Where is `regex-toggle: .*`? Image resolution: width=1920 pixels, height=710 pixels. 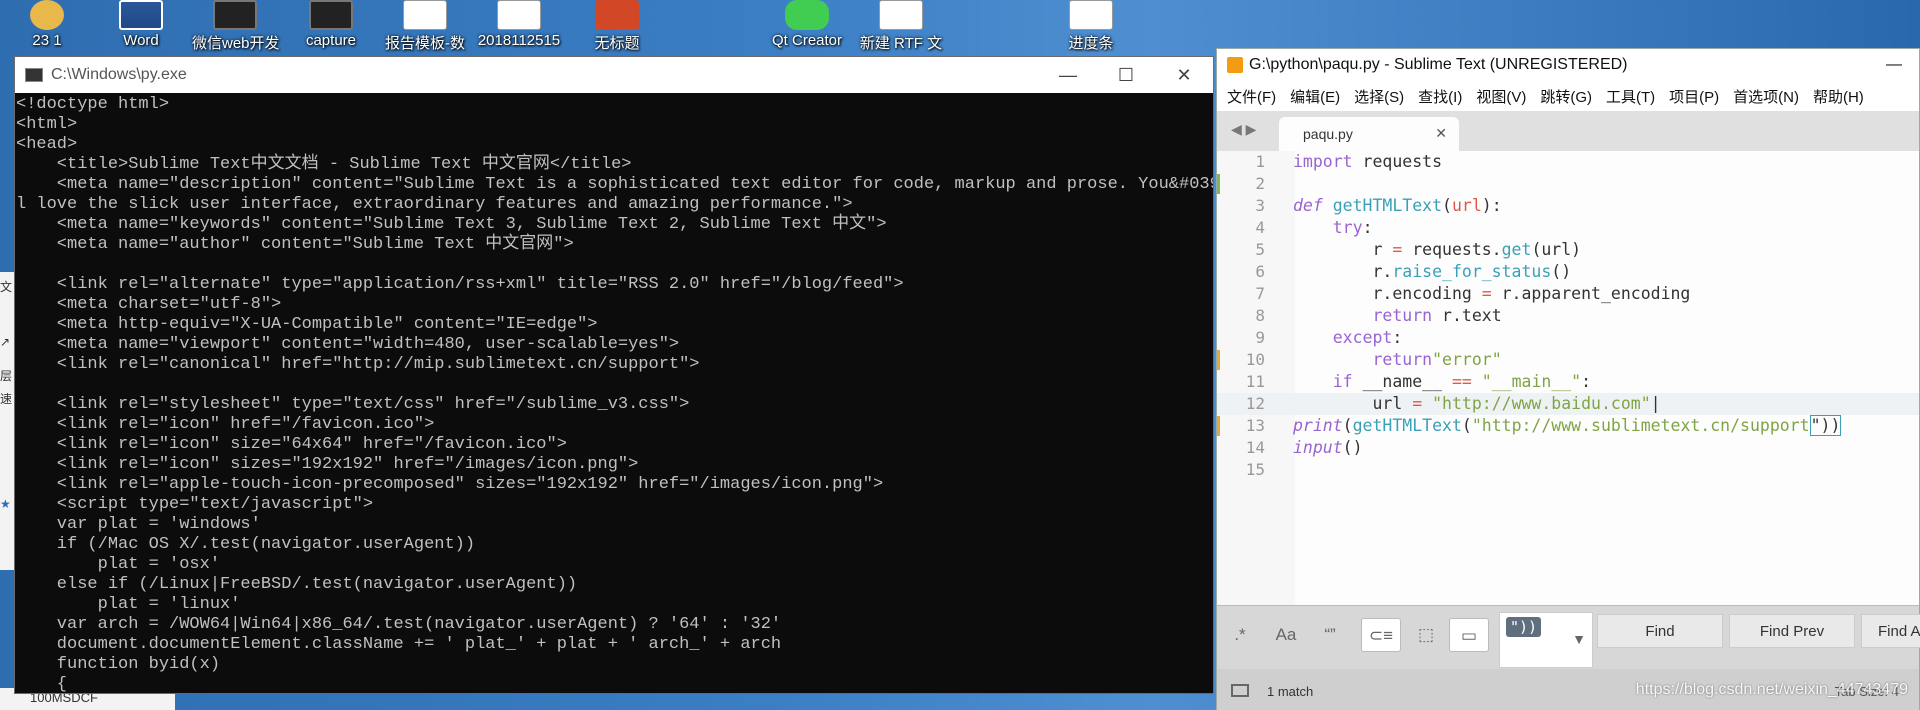 regex-toggle: .* is located at coordinates (1240, 635).